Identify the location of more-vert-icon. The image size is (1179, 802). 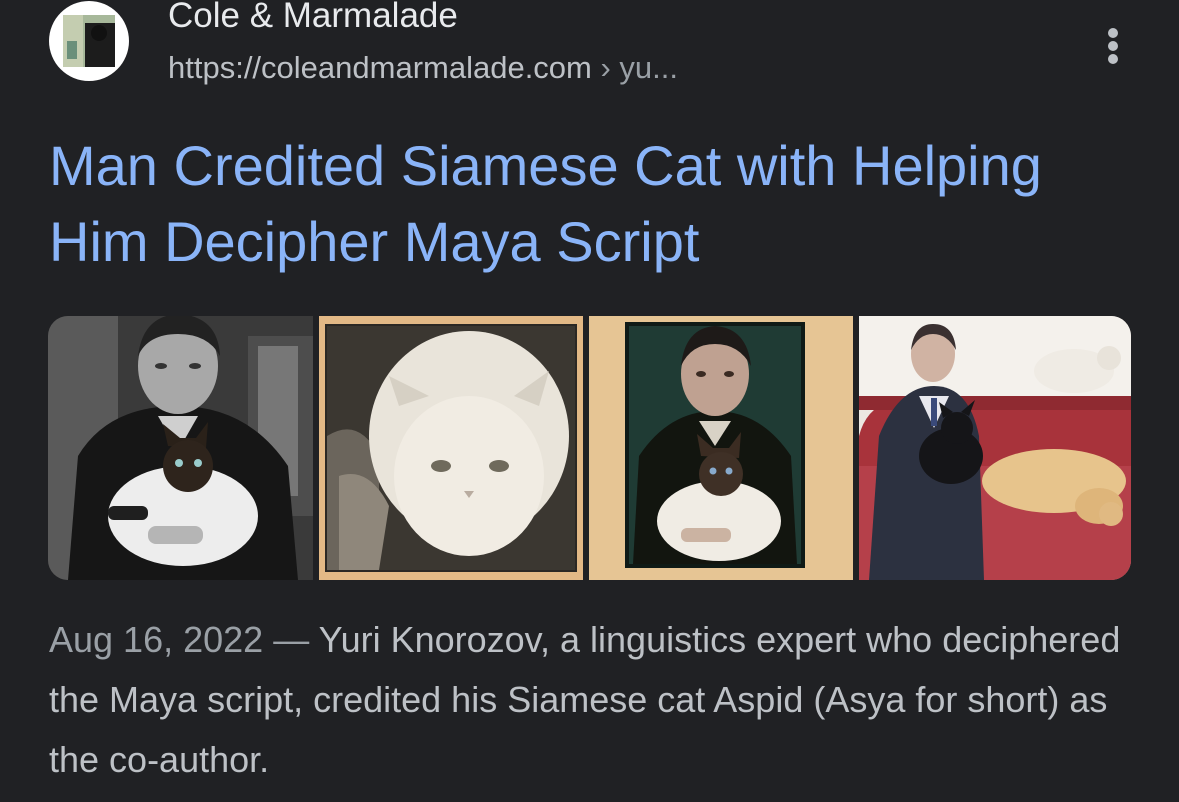
(1113, 46).